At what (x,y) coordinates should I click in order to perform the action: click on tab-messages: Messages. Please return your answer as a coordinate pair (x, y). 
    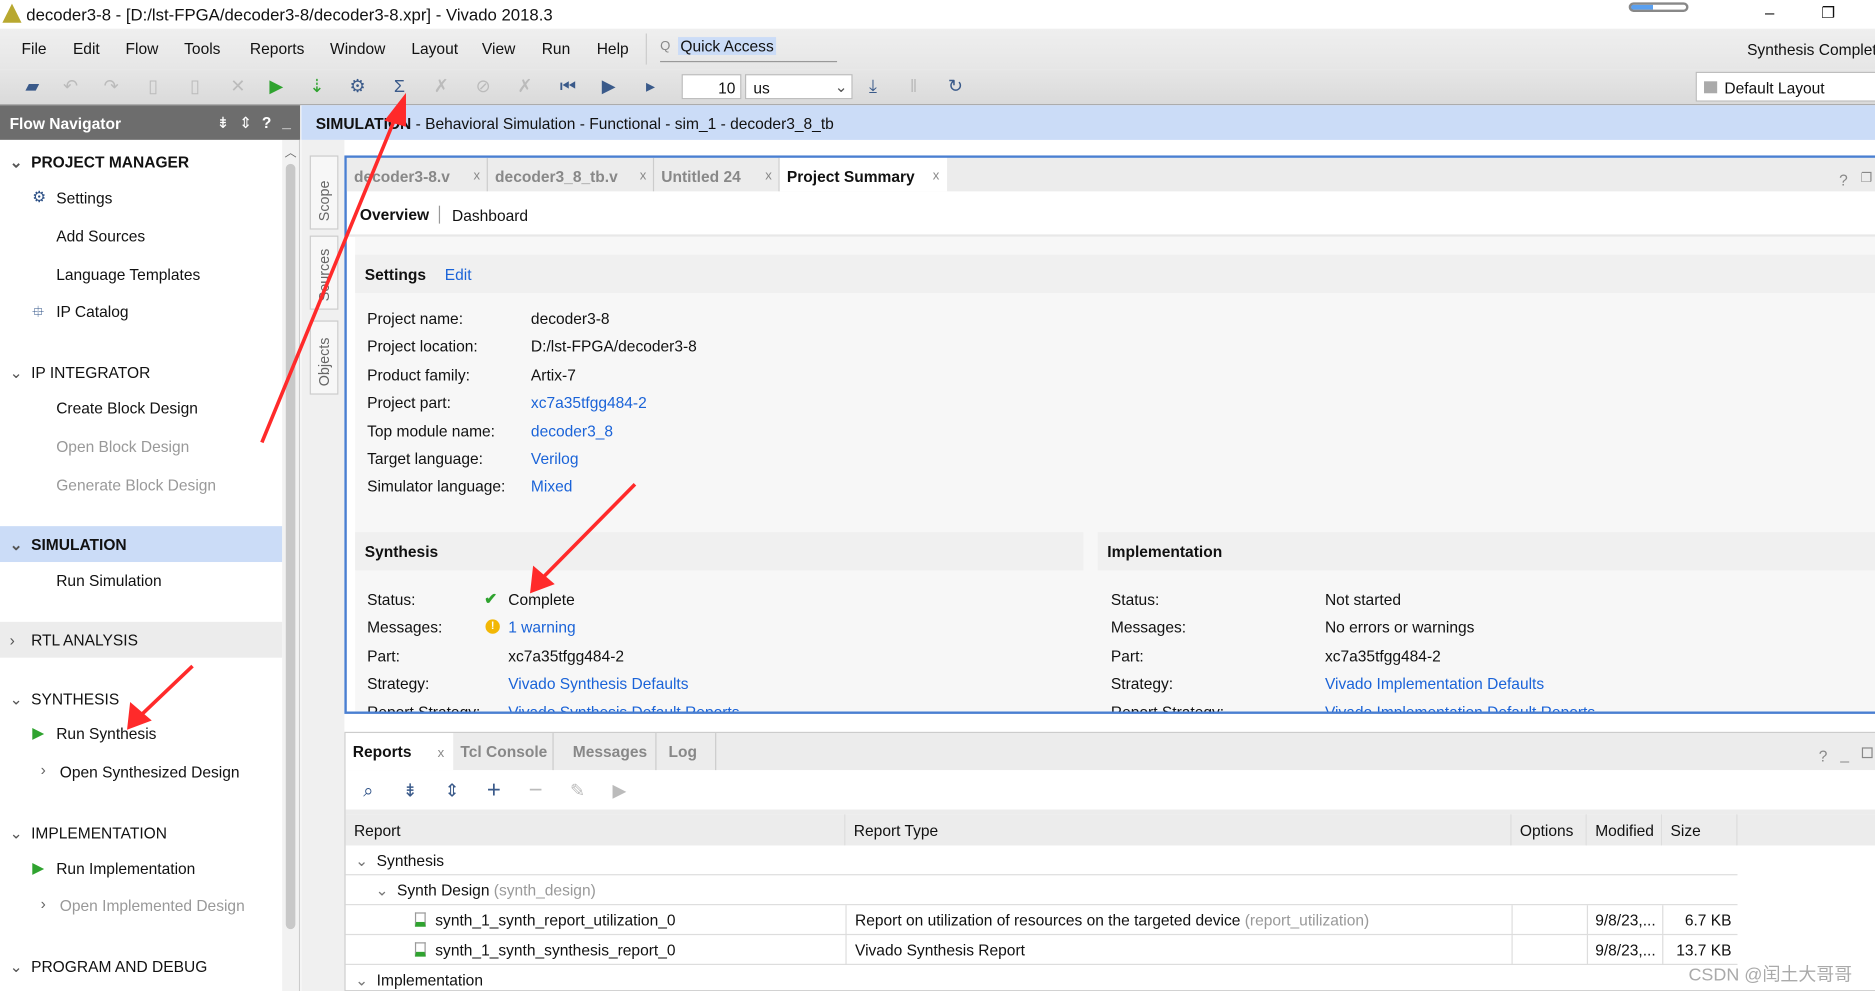
    Looking at the image, I should click on (611, 752).